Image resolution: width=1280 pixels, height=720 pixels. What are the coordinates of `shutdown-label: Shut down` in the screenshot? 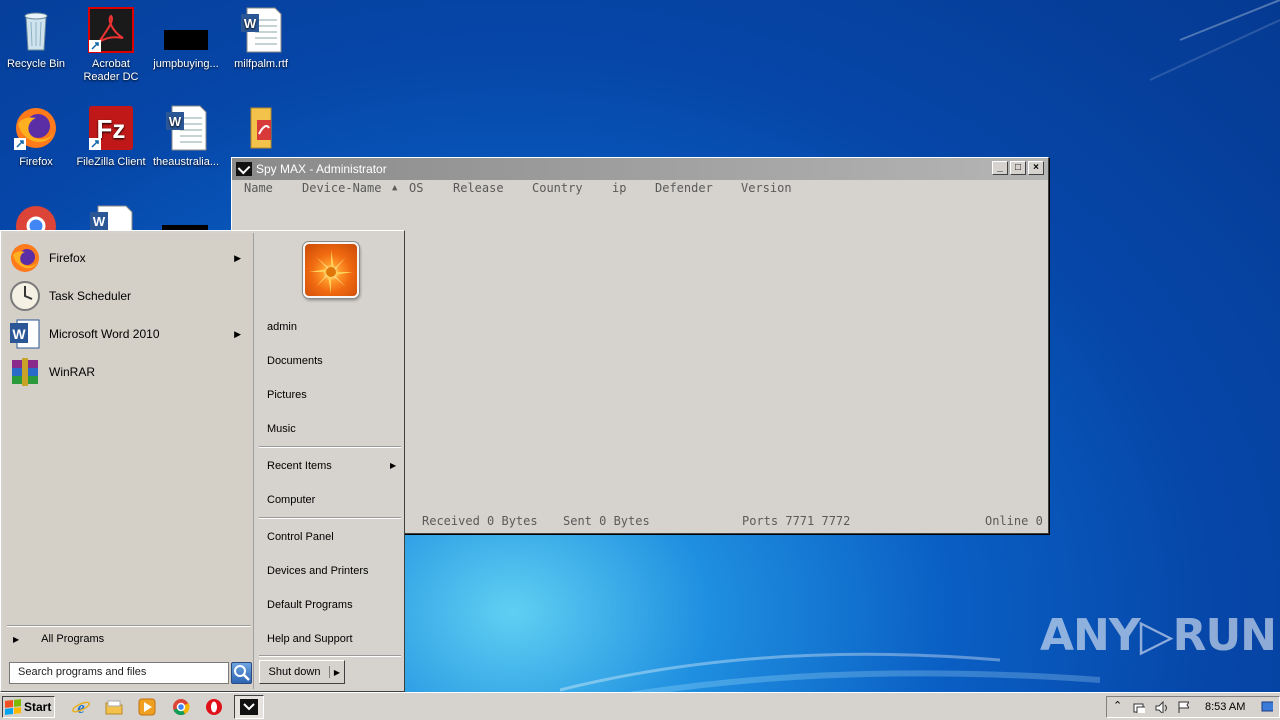 It's located at (295, 672).